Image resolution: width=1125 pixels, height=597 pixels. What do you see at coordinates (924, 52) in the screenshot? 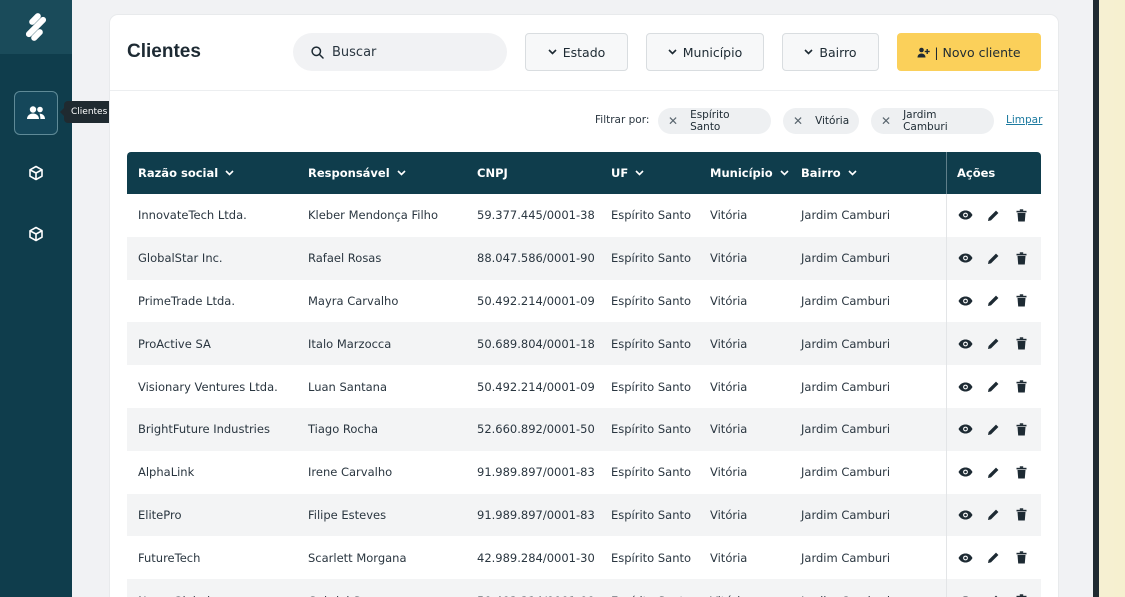
I see `add-user-icon` at bounding box center [924, 52].